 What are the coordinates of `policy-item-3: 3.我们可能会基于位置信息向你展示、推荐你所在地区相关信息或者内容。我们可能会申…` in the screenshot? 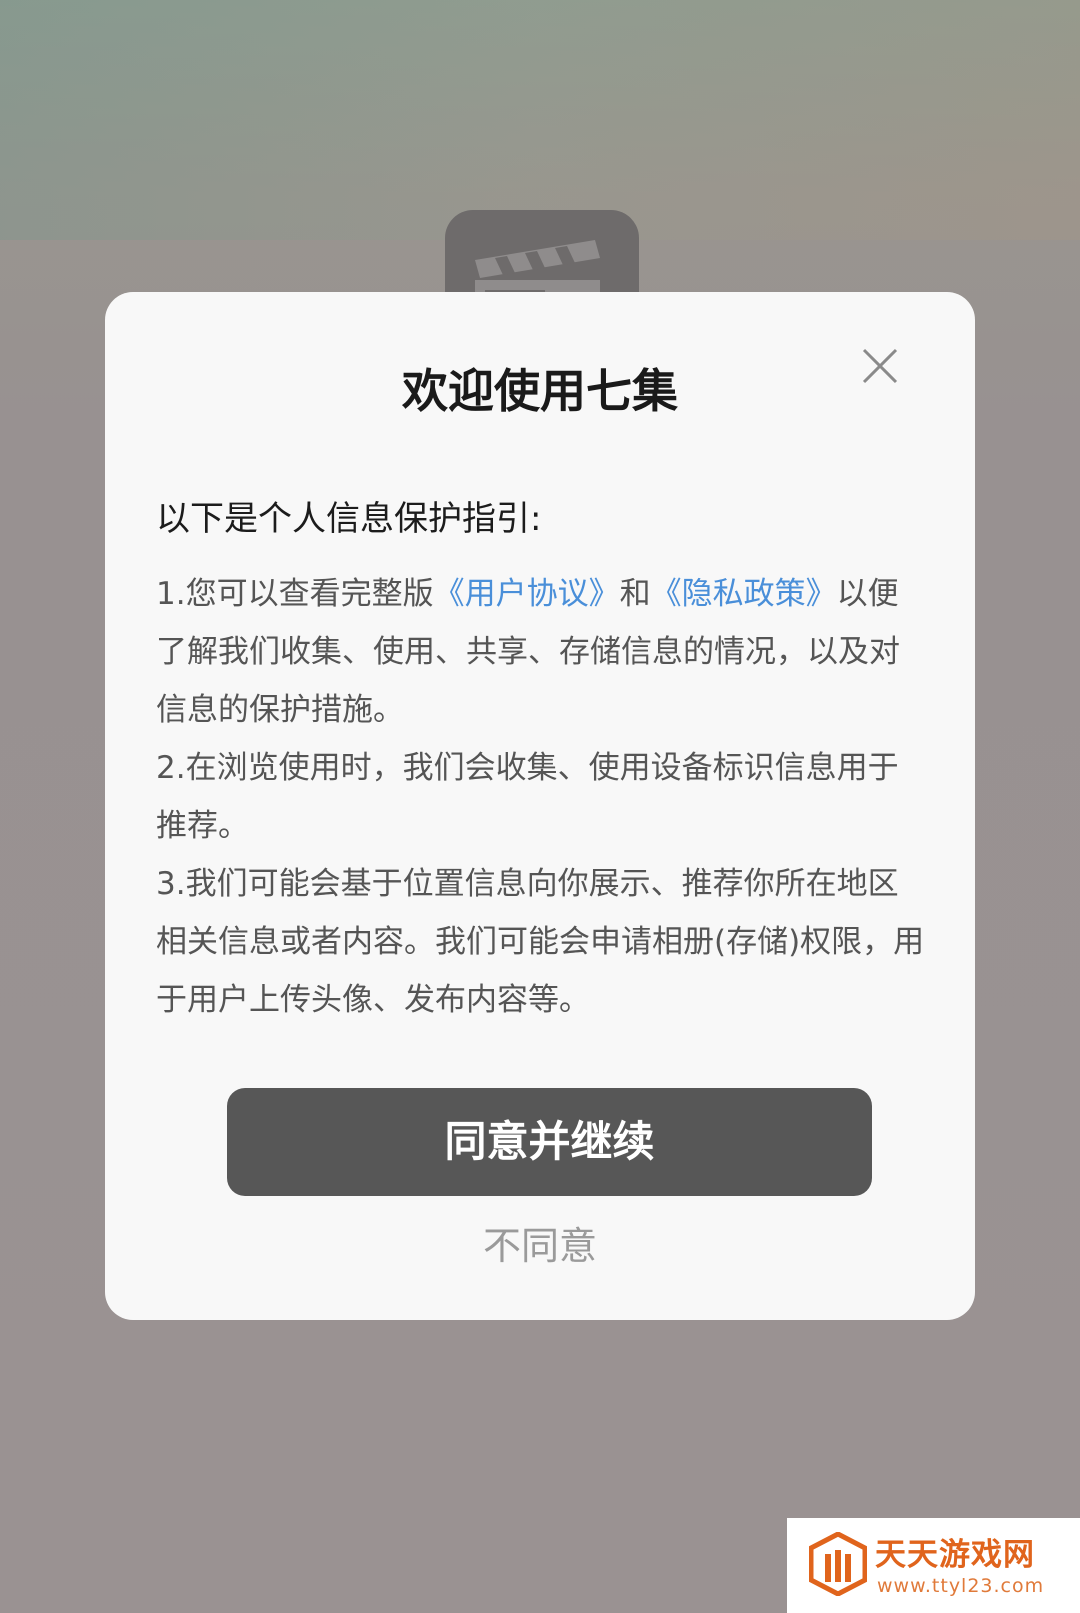 It's located at (540, 942).